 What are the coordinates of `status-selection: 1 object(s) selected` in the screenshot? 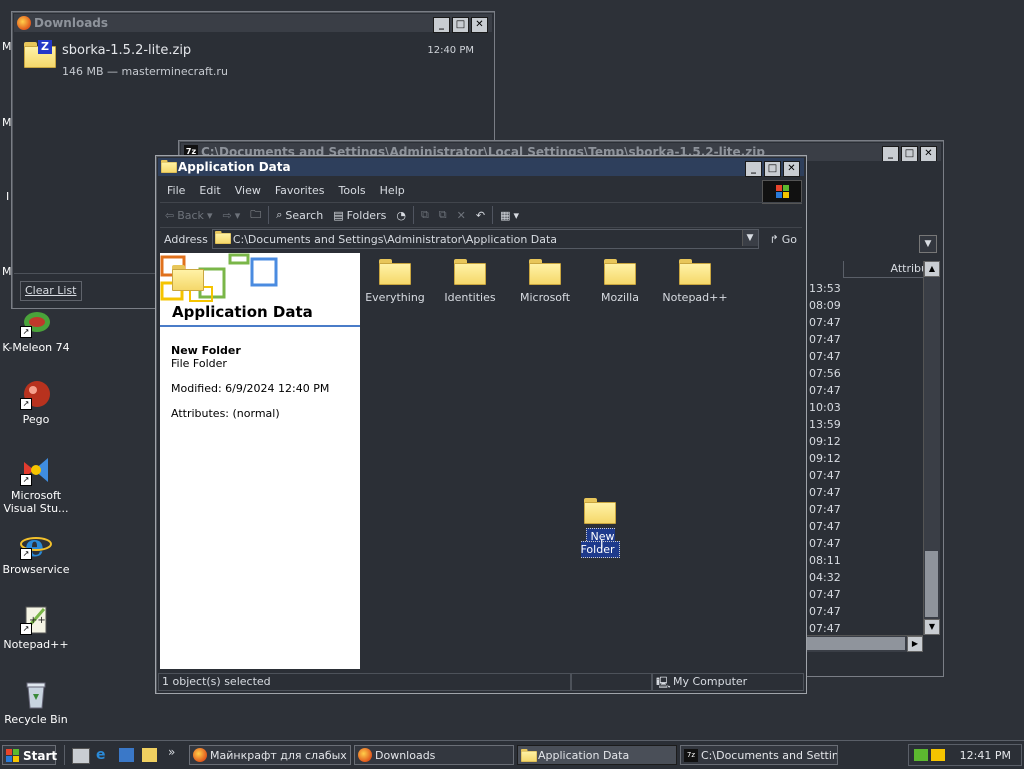 It's located at (364, 682).